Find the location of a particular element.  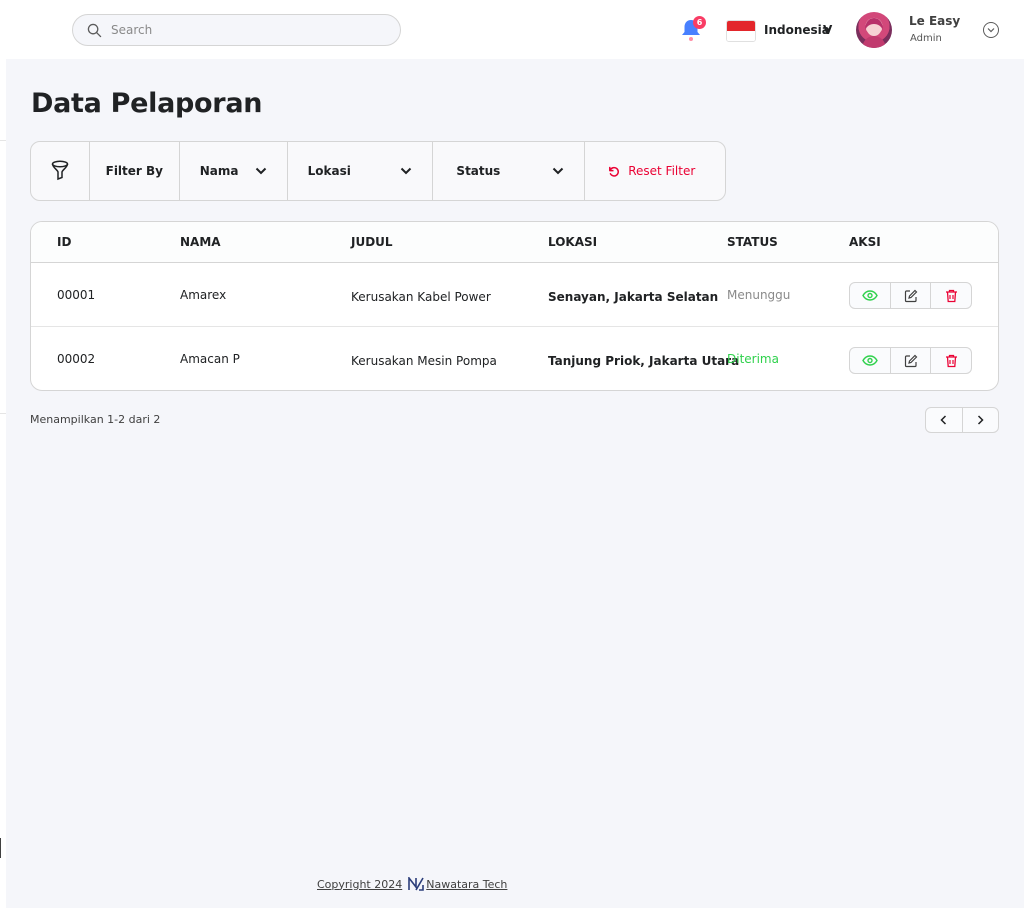

cell-judul: Kerusakan Kabel Power is located at coordinates (421, 297).